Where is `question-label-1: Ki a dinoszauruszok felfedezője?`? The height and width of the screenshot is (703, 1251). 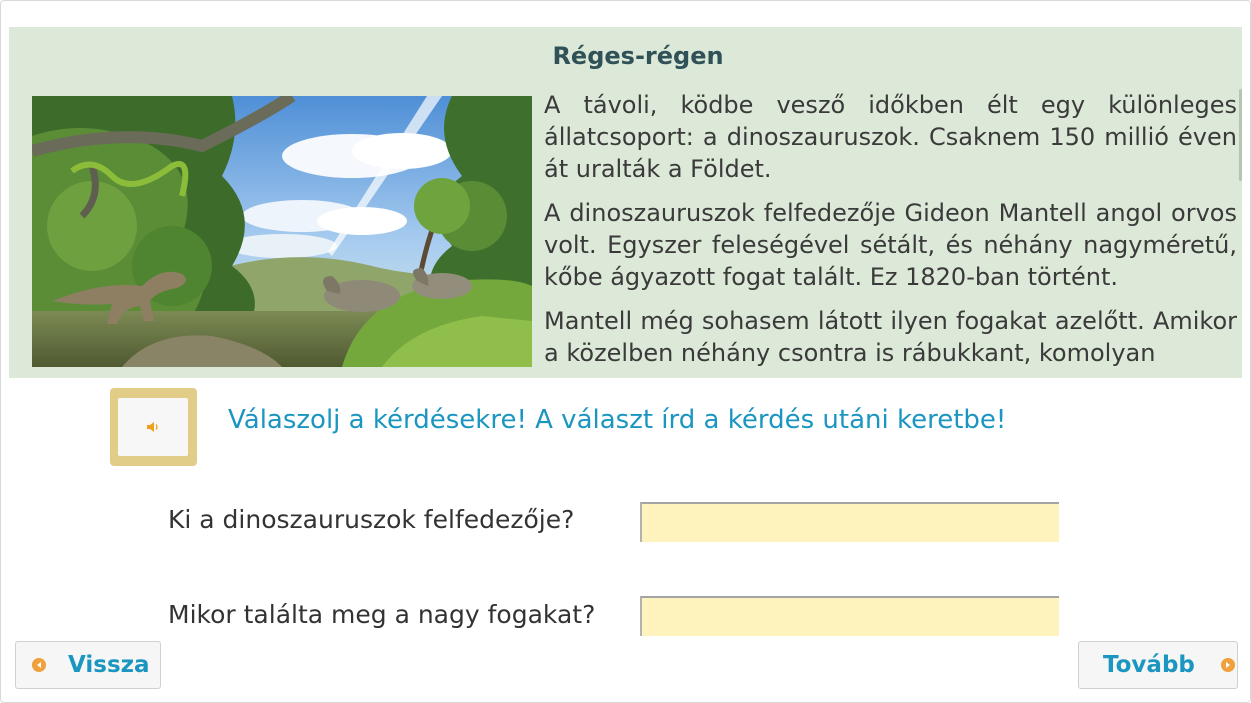
question-label-1: Ki a dinoszauruszok felfedezője? is located at coordinates (371, 519).